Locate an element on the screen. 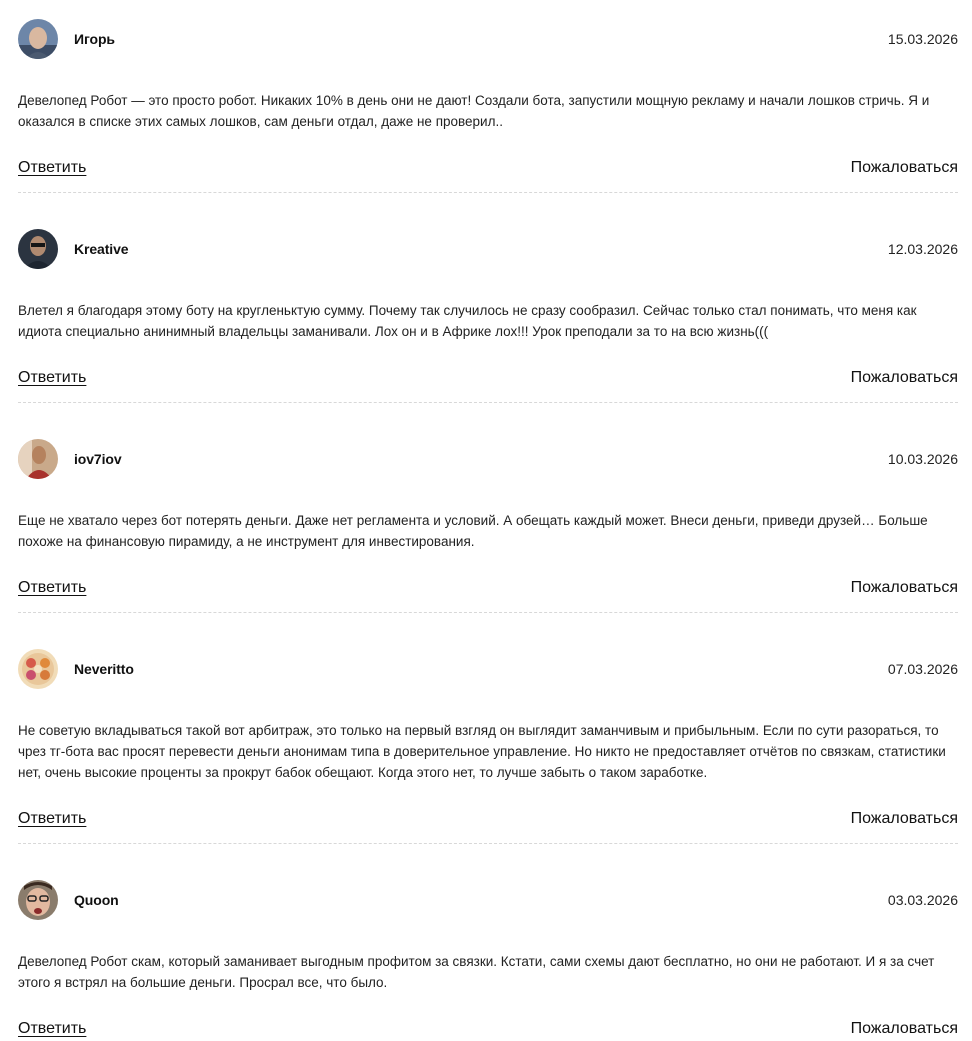  comment-header: Neveritto 07.03.2026 is located at coordinates (488, 669).